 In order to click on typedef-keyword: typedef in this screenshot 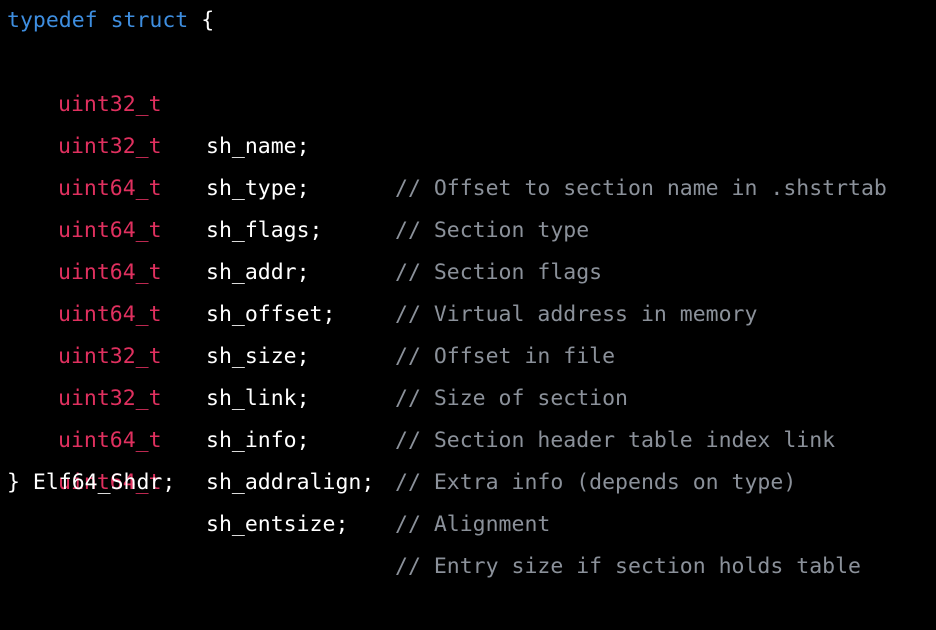, I will do `click(52, 20)`.